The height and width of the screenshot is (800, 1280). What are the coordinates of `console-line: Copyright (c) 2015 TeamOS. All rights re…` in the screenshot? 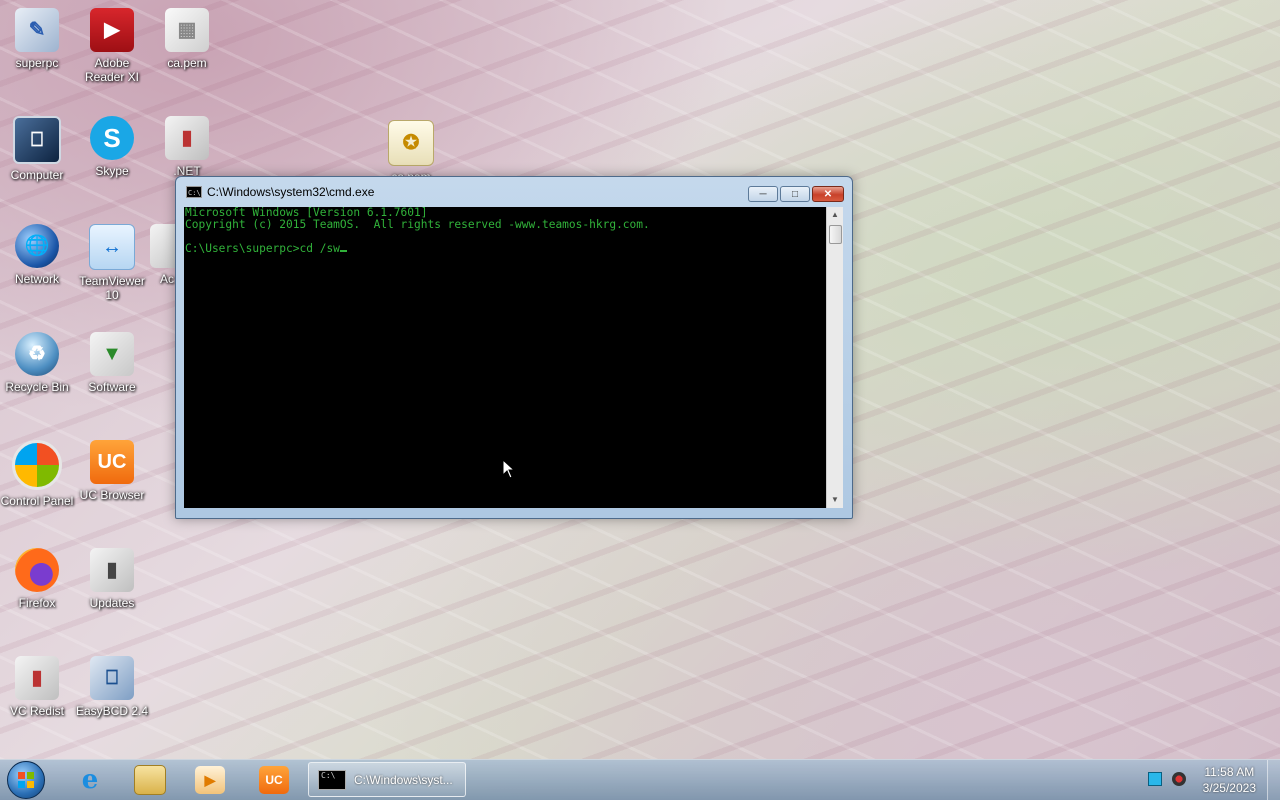 It's located at (417, 224).